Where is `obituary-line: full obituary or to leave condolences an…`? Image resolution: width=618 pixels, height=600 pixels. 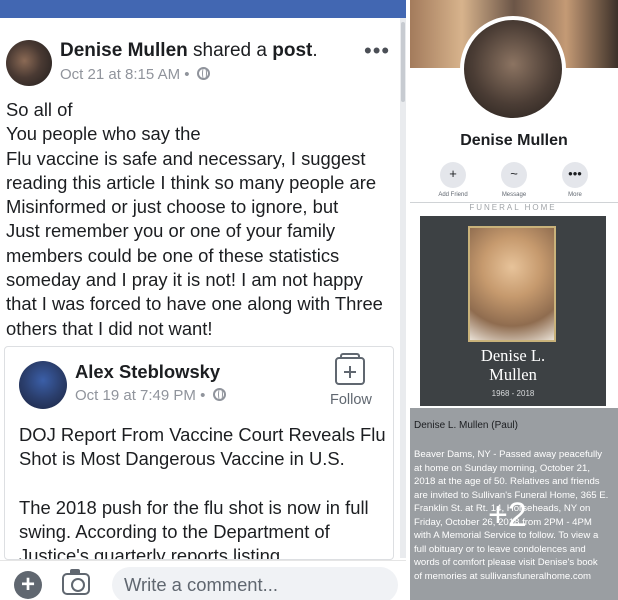
obituary-line: full obituary or to leave condolences an… is located at coordinates (500, 549).